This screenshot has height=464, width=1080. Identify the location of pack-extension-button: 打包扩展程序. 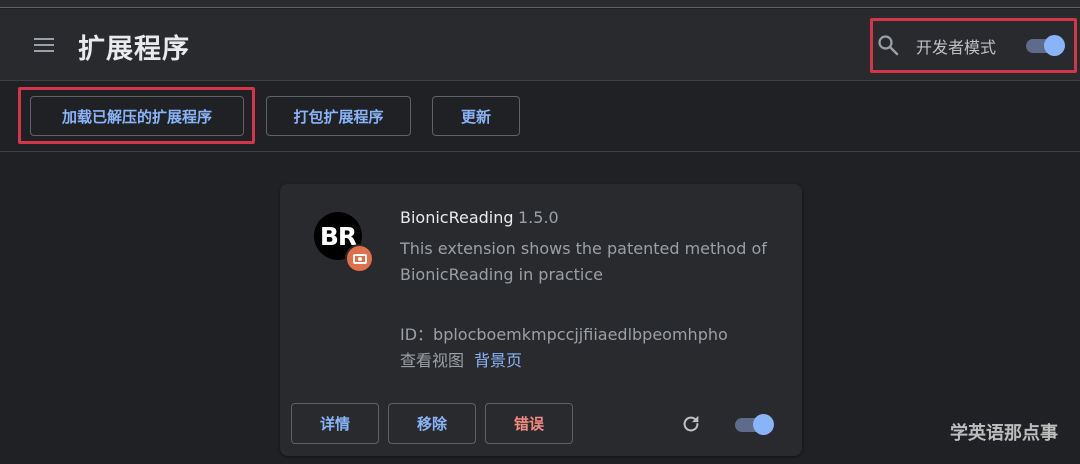
(338, 116).